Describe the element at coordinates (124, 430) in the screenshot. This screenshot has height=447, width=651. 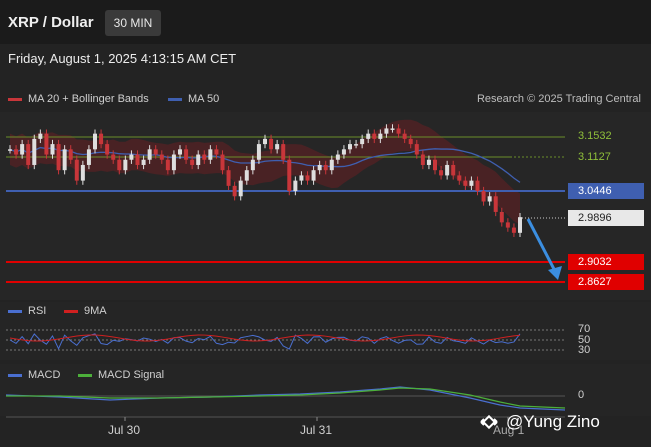
I see `x-label-jul30: Jul 30` at that location.